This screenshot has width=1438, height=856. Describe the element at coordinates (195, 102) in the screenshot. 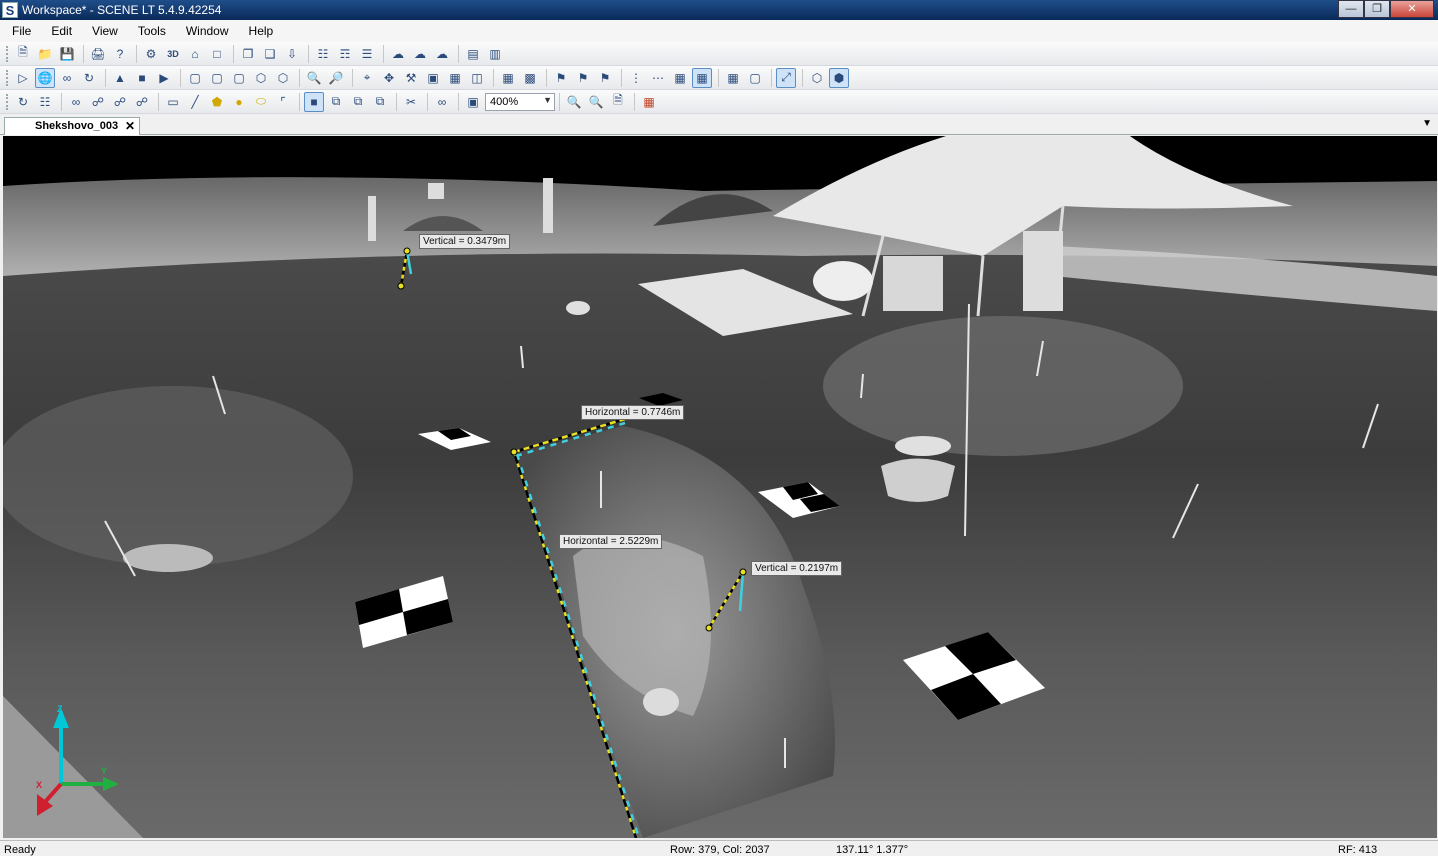

I see `line-select-icon: ╱` at that location.